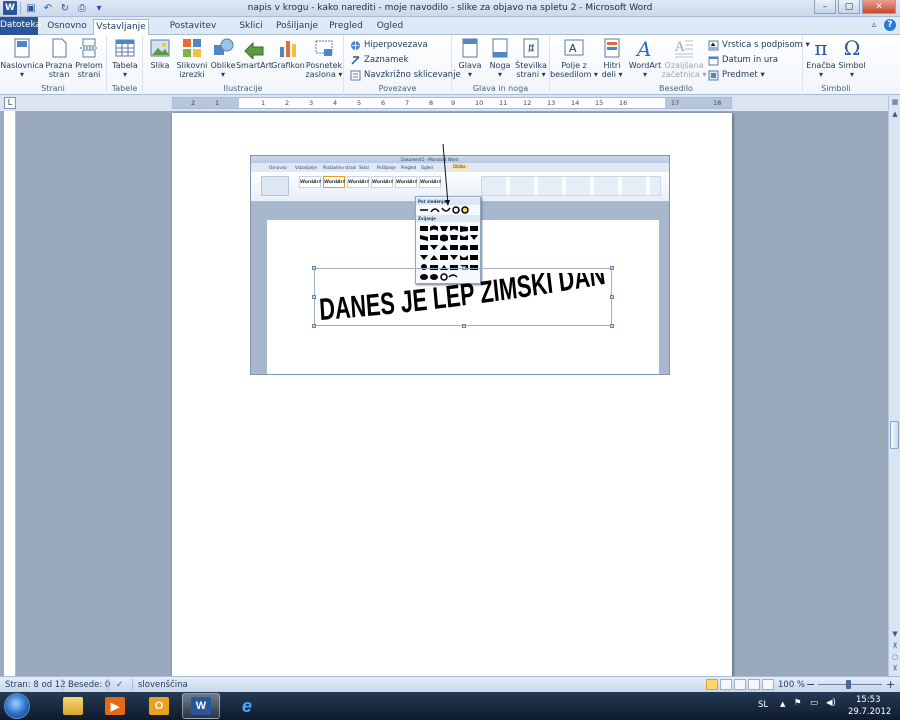 Image resolution: width=900 pixels, height=720 pixels. I want to click on table-button: Tabela ▾, so click(125, 58).